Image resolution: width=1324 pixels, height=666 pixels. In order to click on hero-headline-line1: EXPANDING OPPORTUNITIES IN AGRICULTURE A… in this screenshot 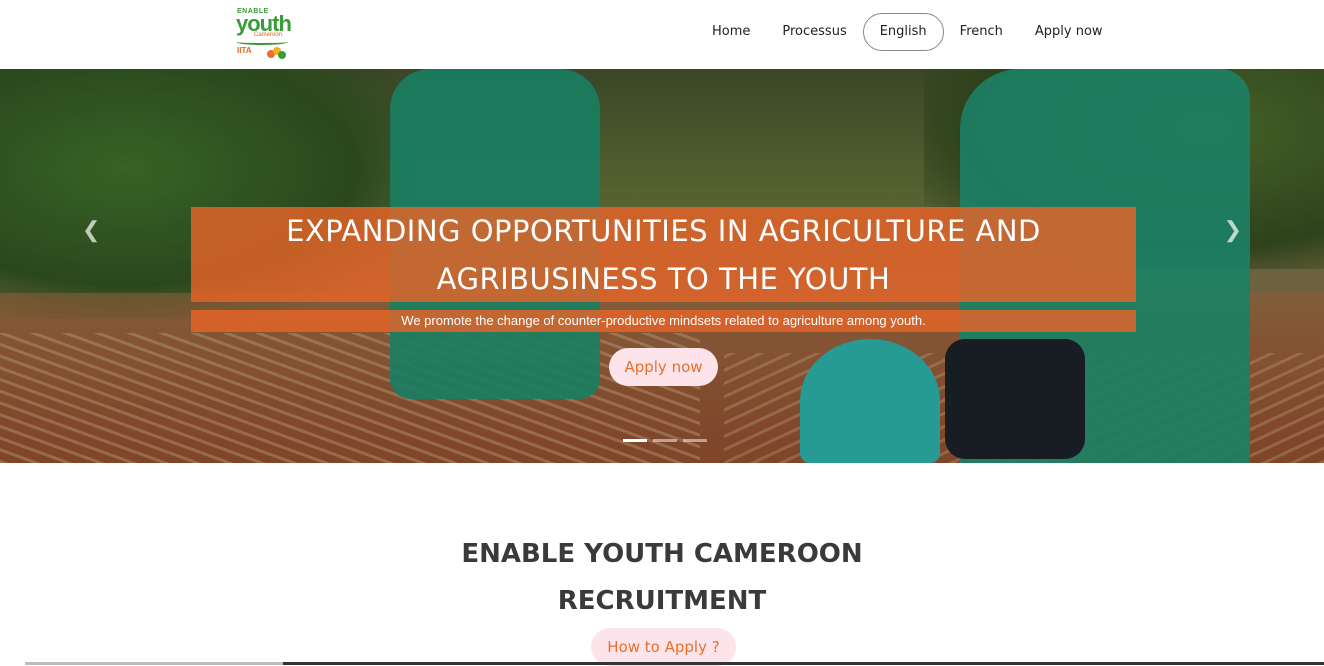, I will do `click(663, 231)`.